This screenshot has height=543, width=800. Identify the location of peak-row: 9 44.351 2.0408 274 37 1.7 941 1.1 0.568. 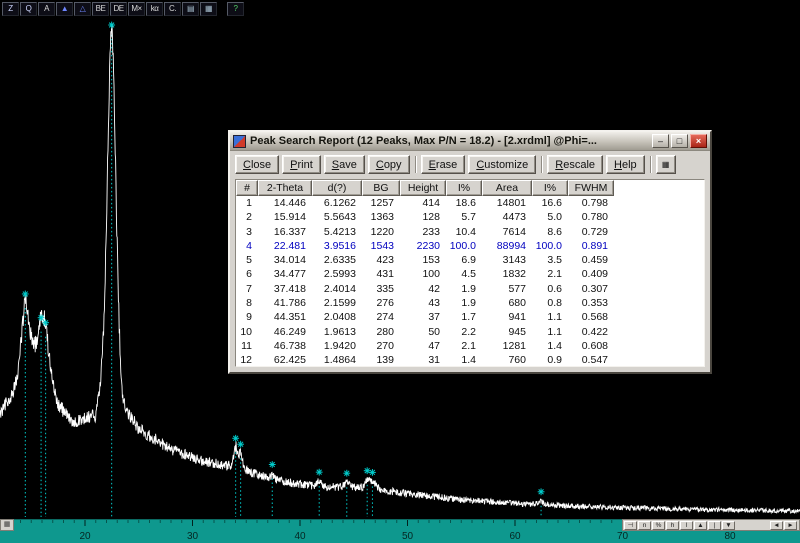
(470, 317).